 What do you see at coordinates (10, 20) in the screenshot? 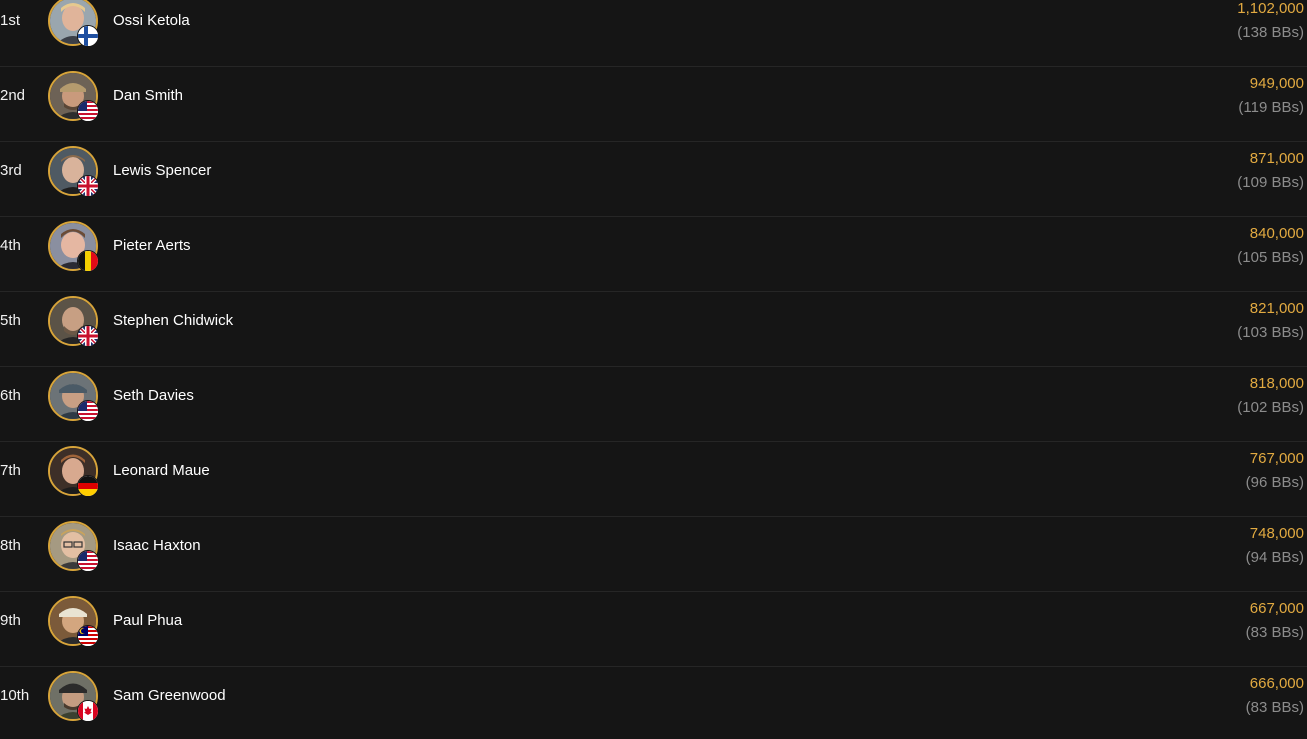
I see `rank-label: 1st` at bounding box center [10, 20].